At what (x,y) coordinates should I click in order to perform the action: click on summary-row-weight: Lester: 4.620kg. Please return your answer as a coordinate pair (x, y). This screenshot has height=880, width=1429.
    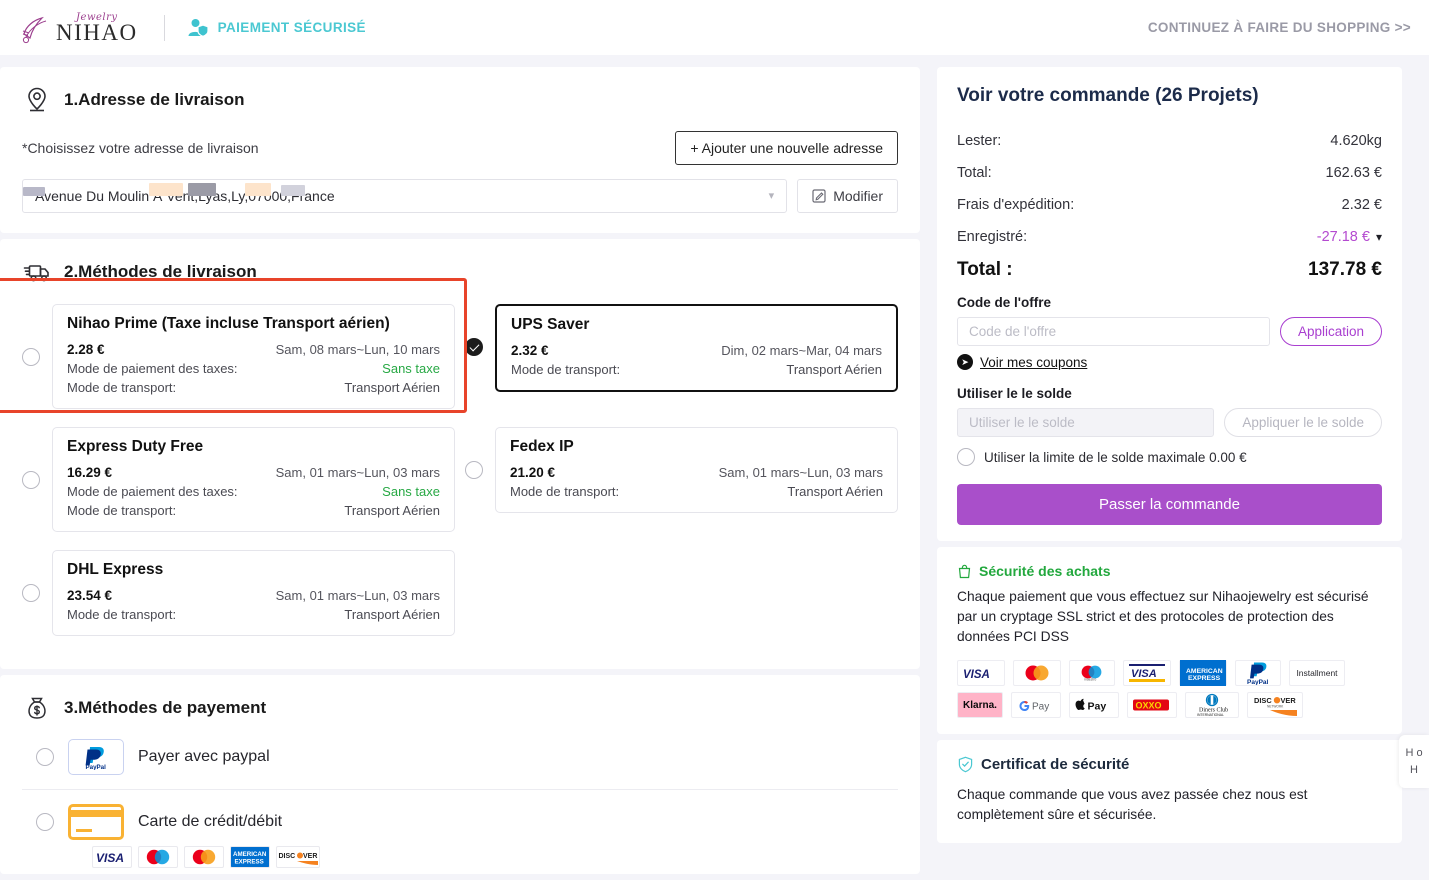
    Looking at the image, I should click on (1169, 141).